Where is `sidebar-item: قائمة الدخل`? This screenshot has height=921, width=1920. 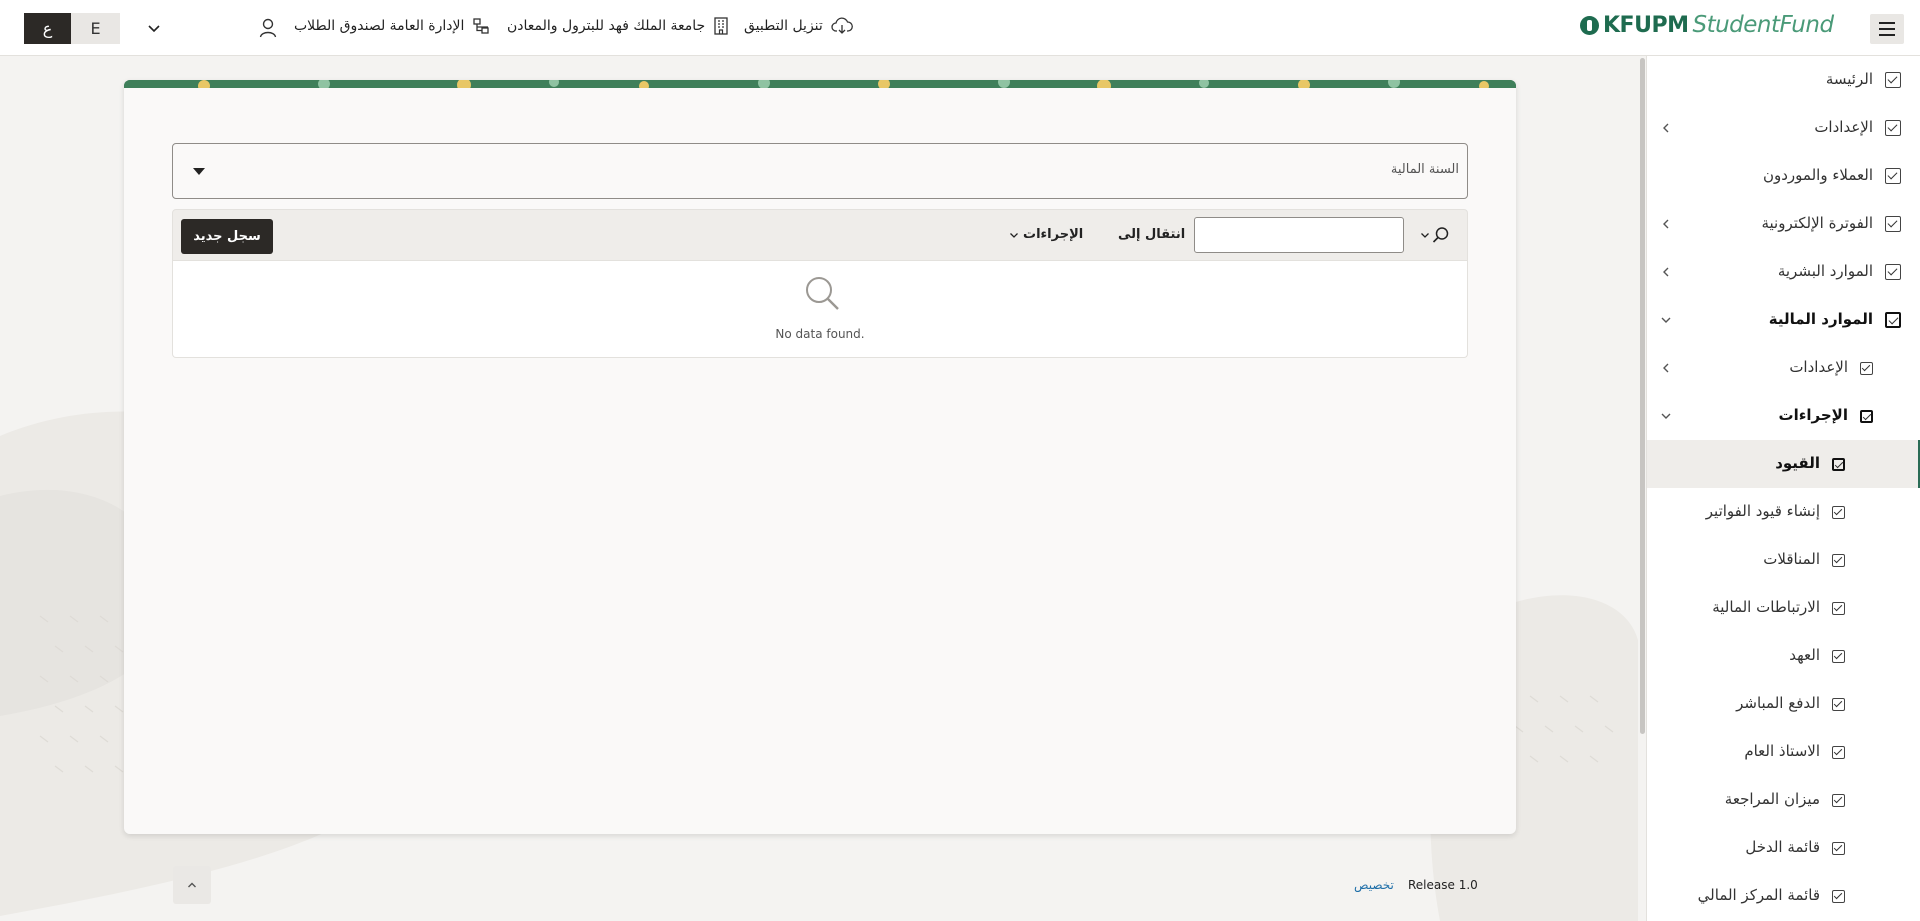
sidebar-item: قائمة الدخل is located at coordinates (1783, 848).